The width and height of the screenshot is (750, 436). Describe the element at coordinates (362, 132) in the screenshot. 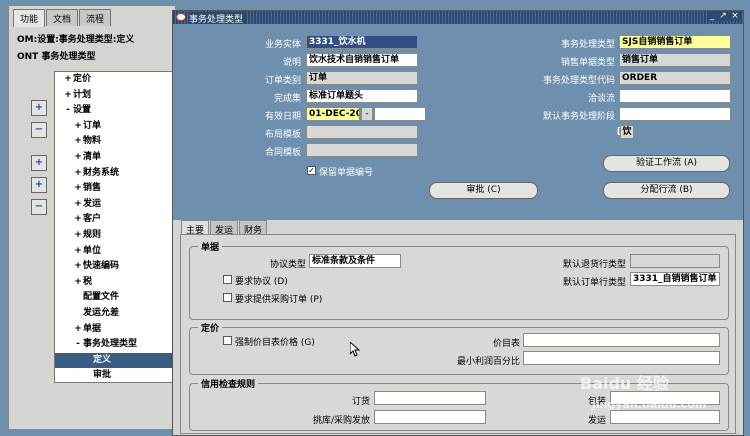

I see `layout-template-field` at that location.